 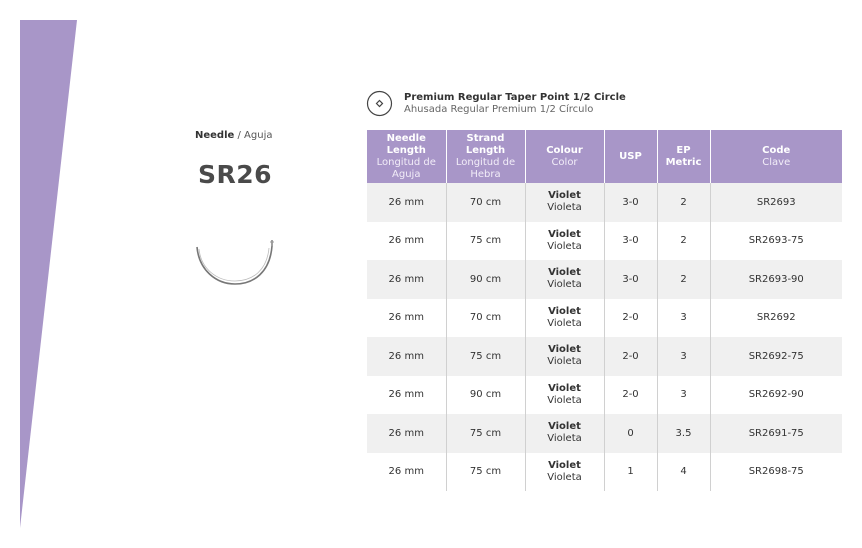 I want to click on table-row: 26 mm 75 cm Violet Violeta 1 4 SR2698-75, so click(x=604, y=471).